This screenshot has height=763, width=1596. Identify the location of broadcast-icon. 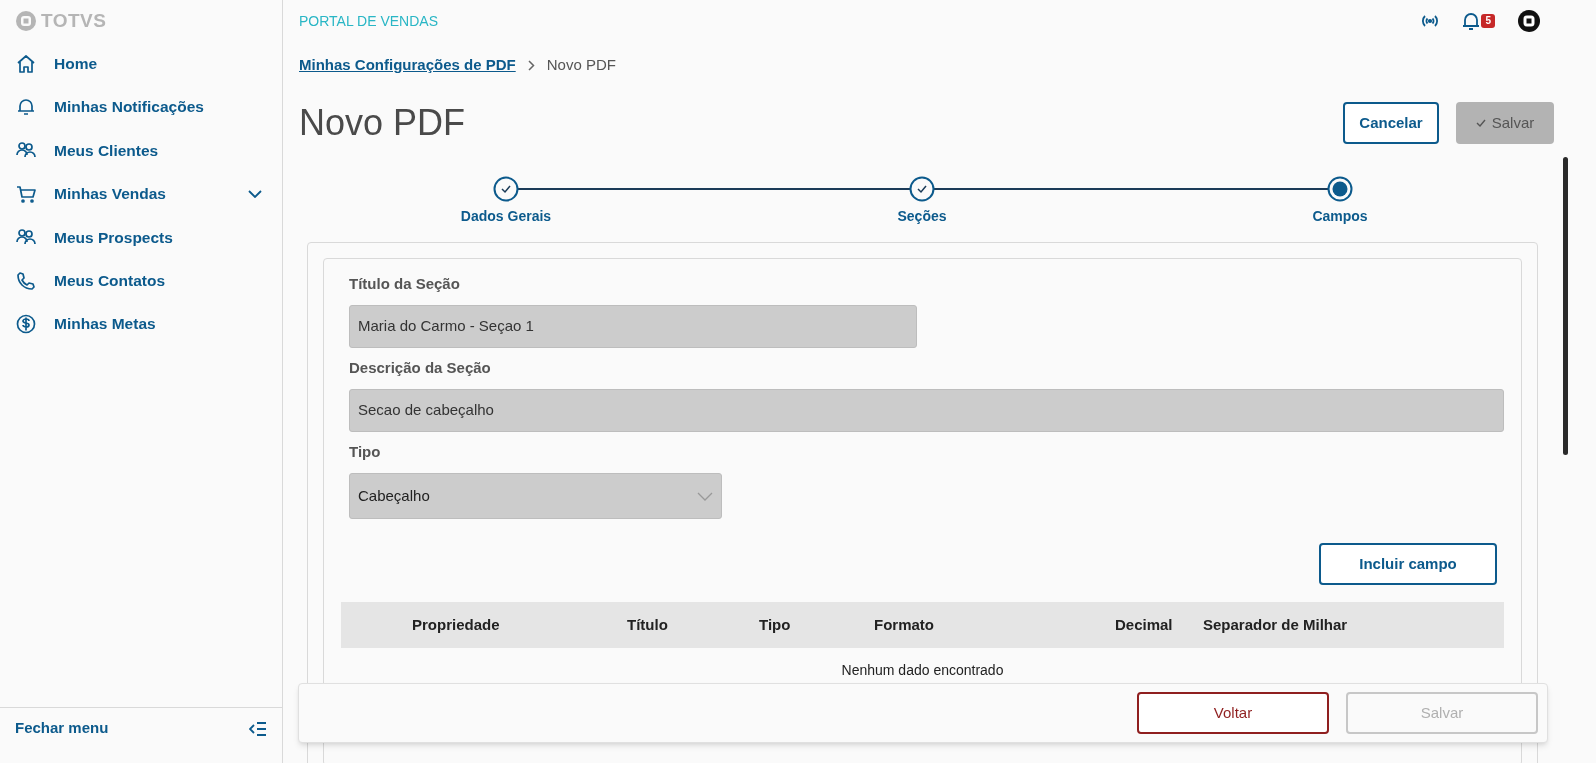
(1430, 21).